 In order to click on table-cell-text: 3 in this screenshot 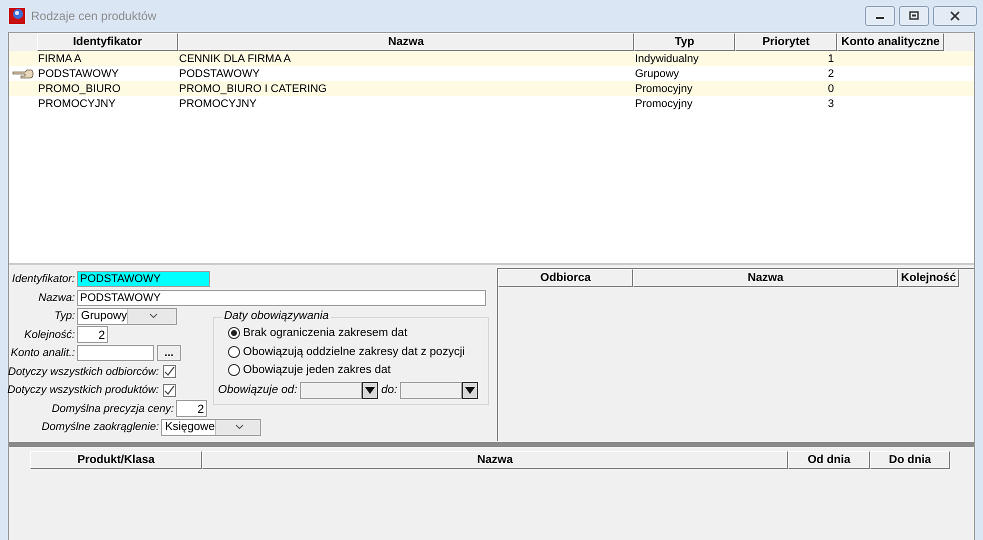, I will do `click(830, 104)`.